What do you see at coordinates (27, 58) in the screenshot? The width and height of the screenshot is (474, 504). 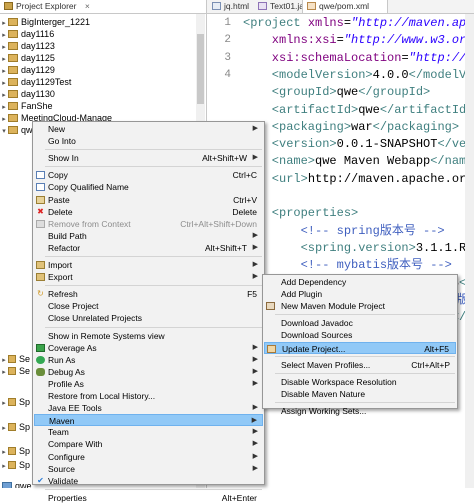 I see `project-item: ▸ day1125` at bounding box center [27, 58].